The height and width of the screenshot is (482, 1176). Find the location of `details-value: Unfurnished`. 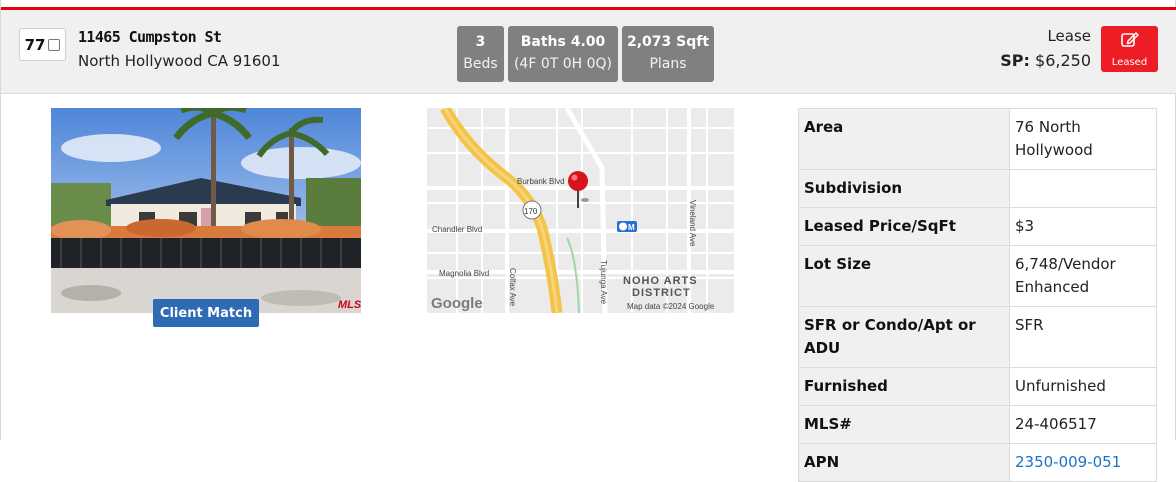

details-value: Unfurnished is located at coordinates (1083, 386).